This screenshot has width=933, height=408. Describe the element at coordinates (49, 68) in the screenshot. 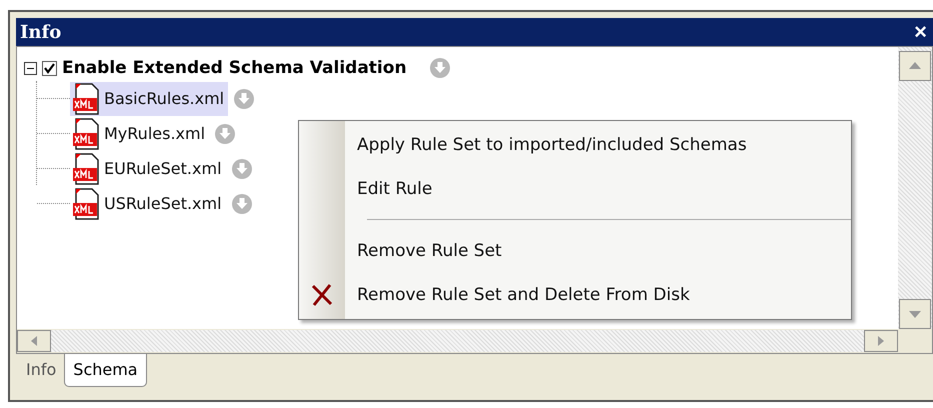

I see `checkbox` at that location.